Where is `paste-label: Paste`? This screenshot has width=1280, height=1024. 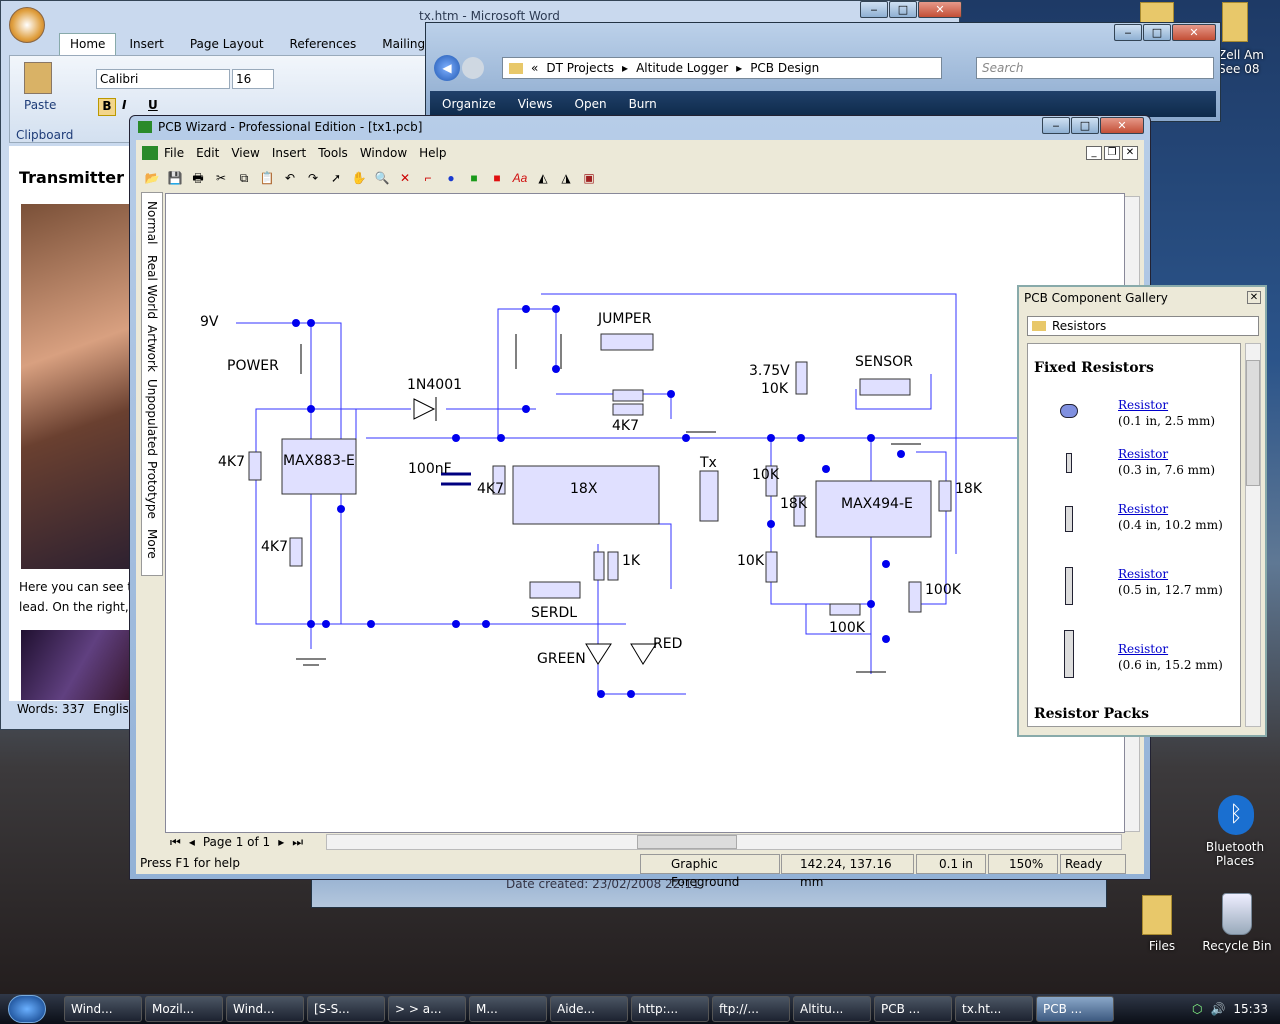 paste-label: Paste is located at coordinates (40, 105).